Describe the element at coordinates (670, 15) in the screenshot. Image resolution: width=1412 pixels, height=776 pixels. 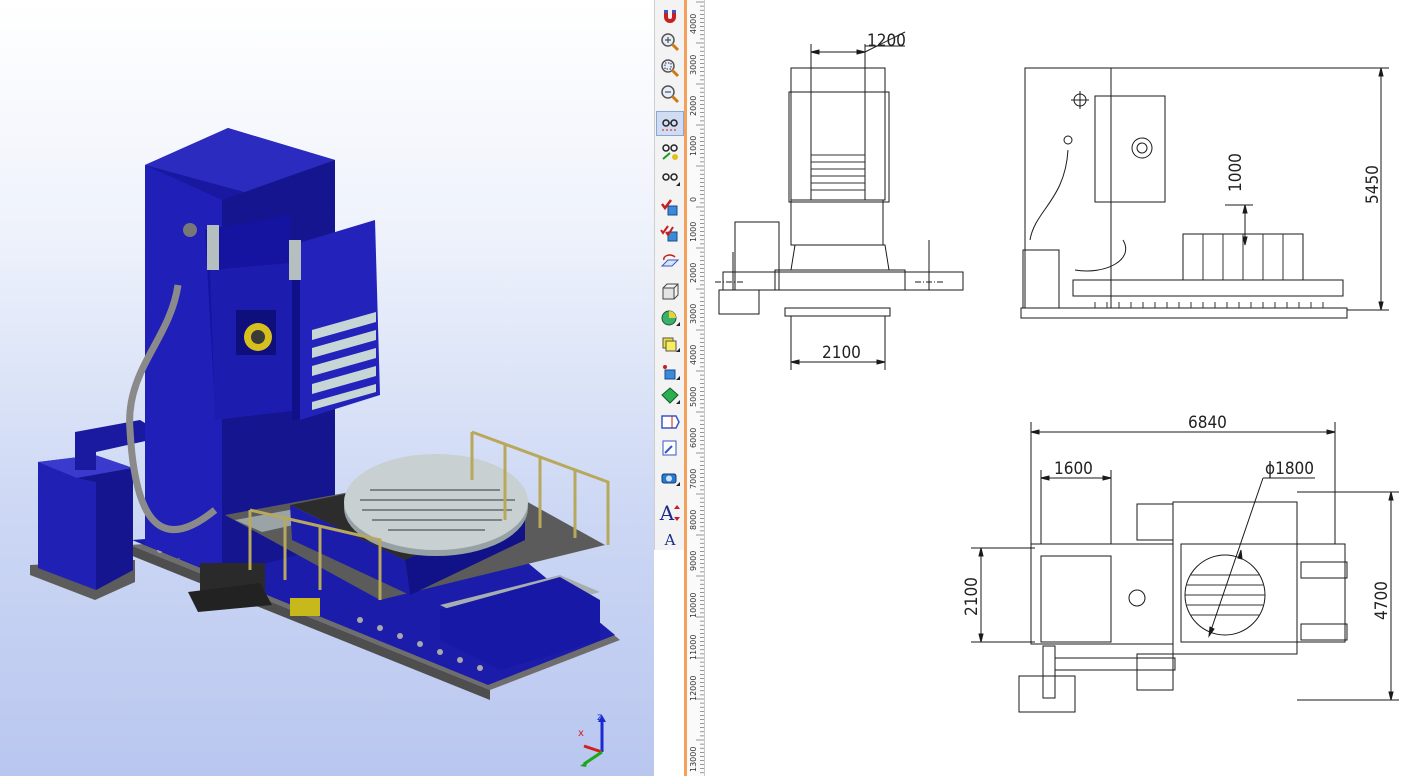
I see `magnet-icon` at that location.